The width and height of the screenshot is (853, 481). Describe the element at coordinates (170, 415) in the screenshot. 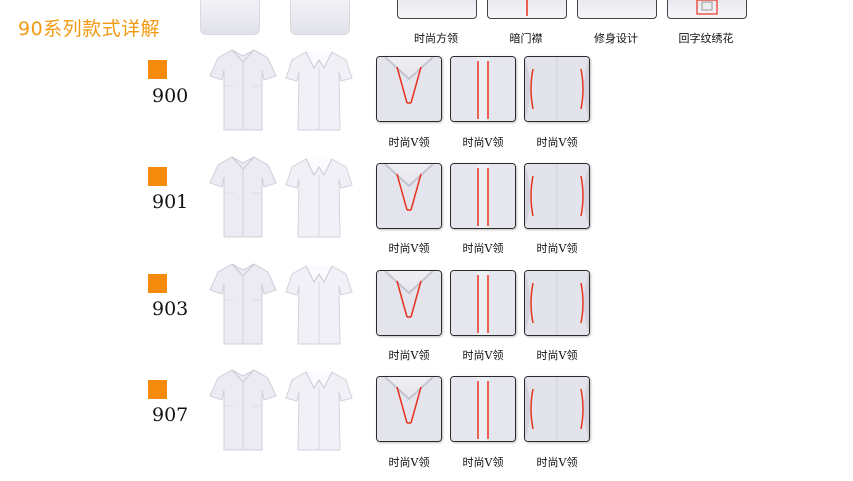

I see `model-code: 907` at that location.